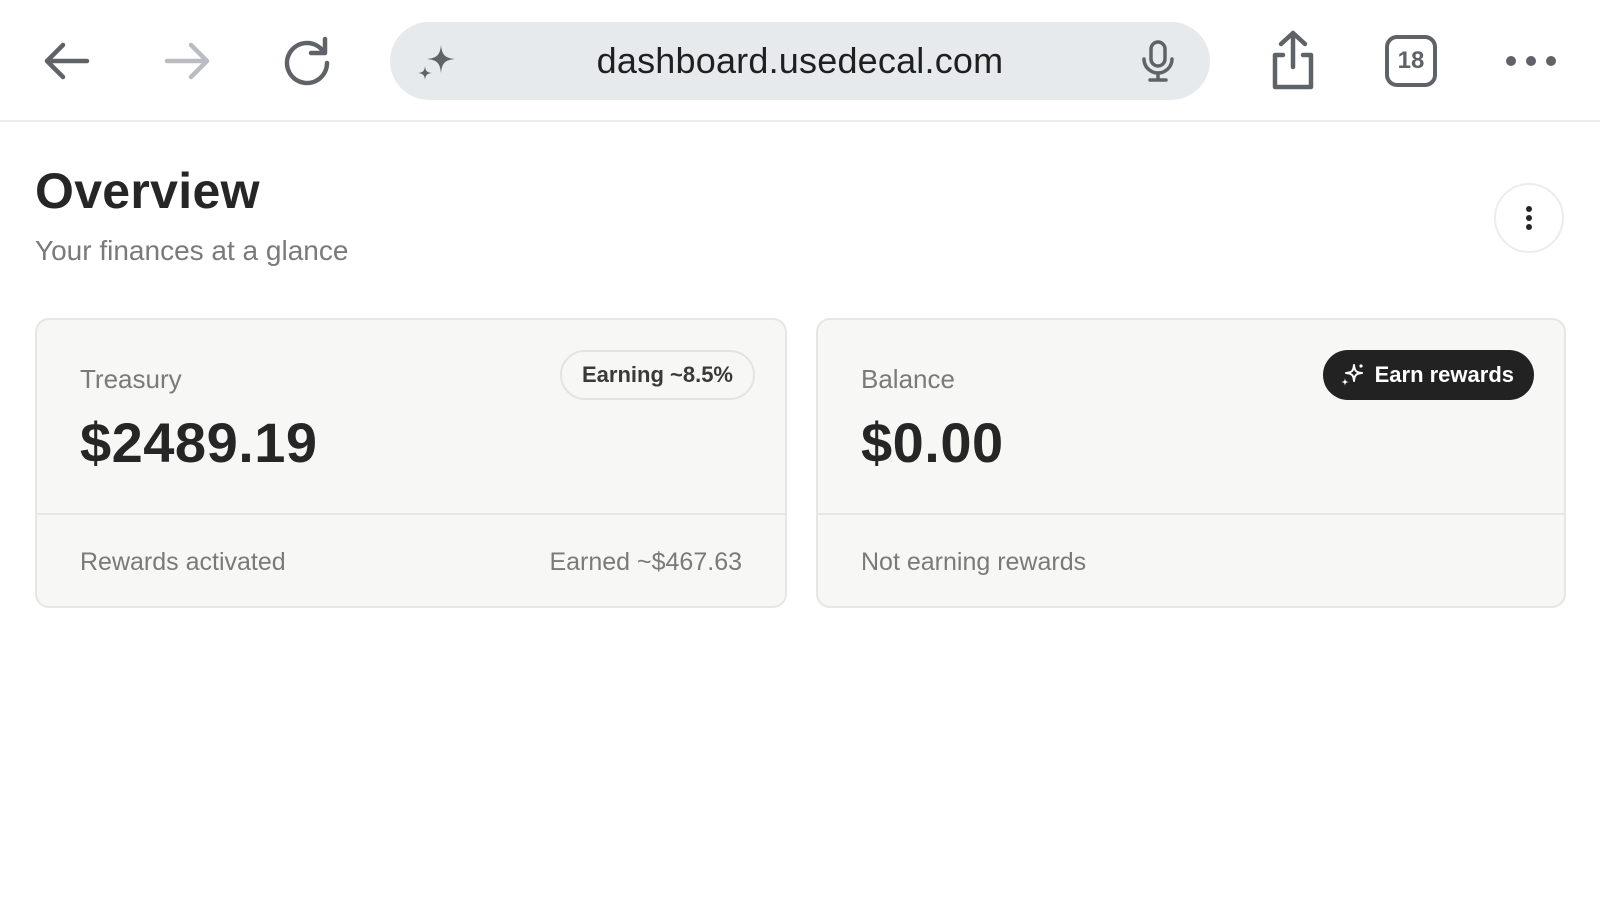  What do you see at coordinates (974, 562) in the screenshot?
I see `rewards-status: Not earning rewards` at bounding box center [974, 562].